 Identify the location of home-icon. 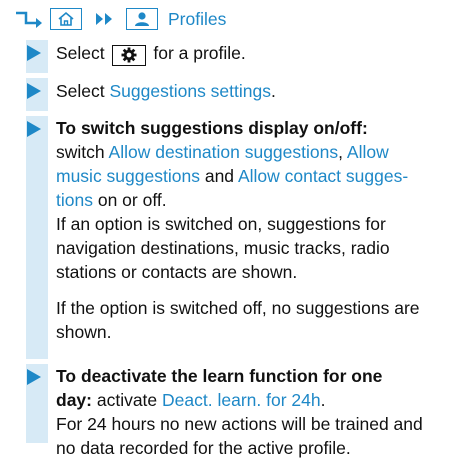
(66, 18).